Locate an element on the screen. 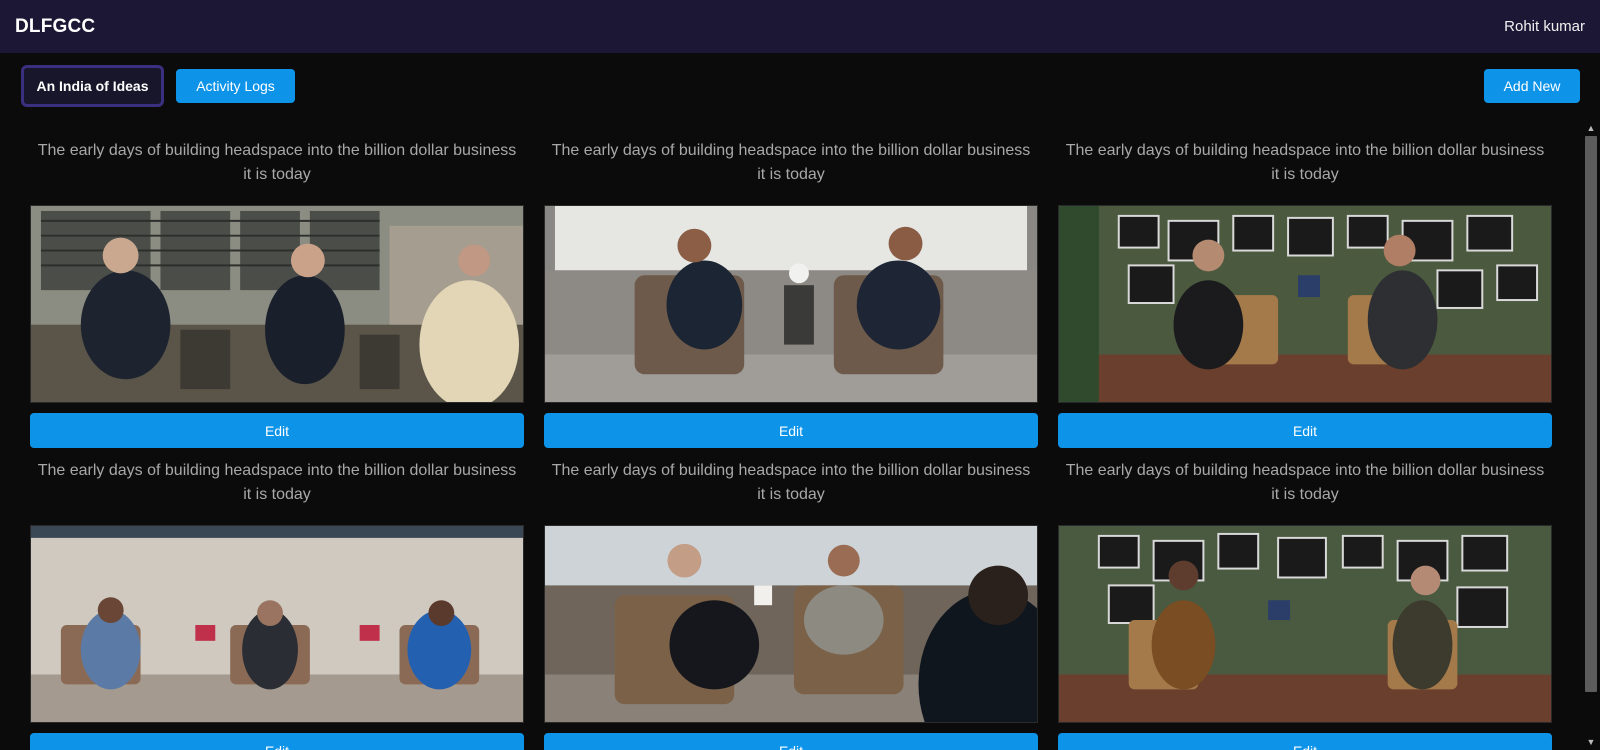  user-name: Rohit kumar is located at coordinates (1544, 26).